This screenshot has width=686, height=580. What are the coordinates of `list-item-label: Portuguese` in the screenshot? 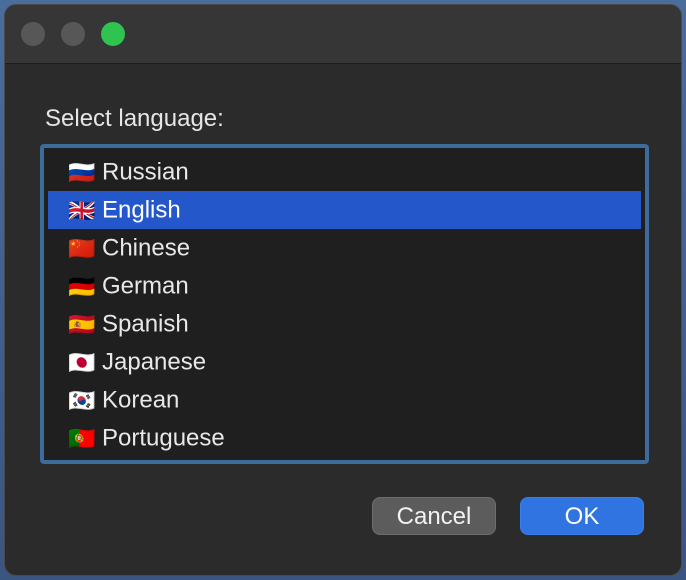 It's located at (163, 438).